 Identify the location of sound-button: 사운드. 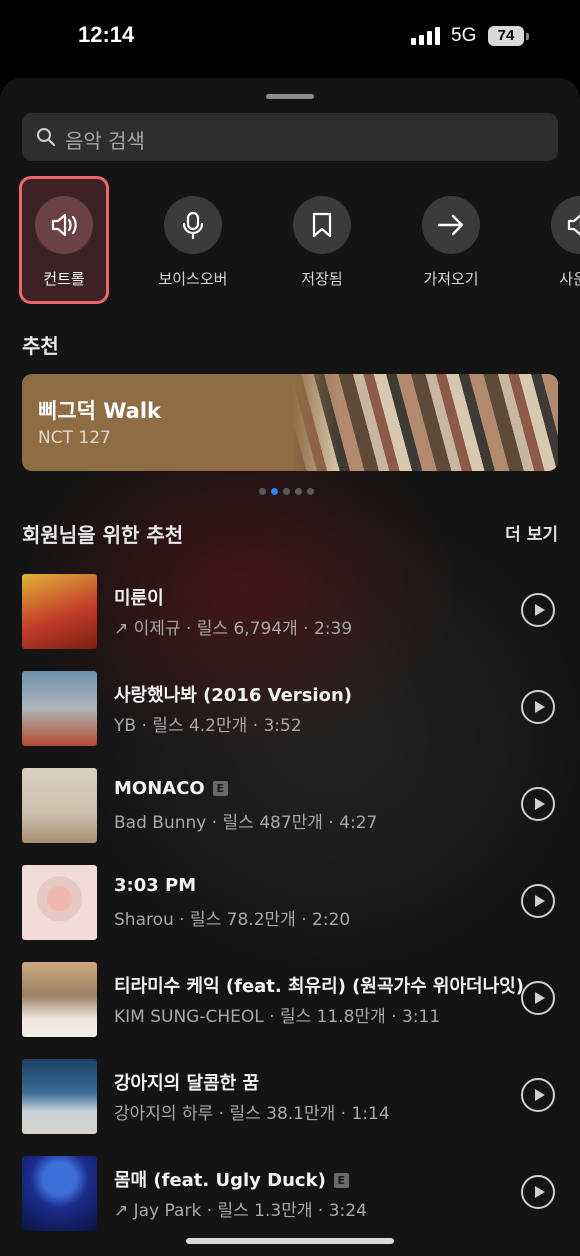
(557, 241).